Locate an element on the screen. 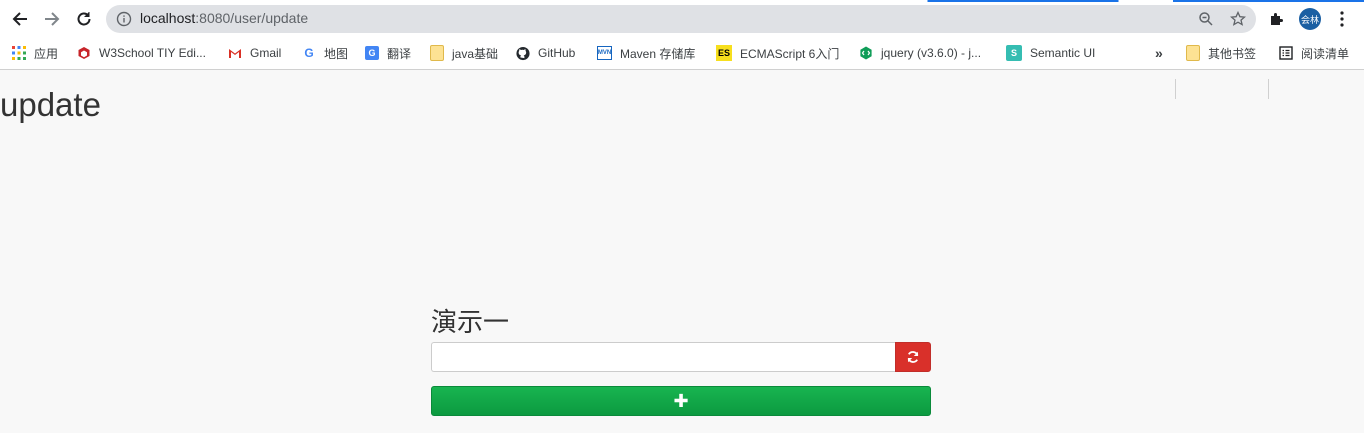 The width and height of the screenshot is (1364, 433). plus-icon: ✚ is located at coordinates (681, 400).